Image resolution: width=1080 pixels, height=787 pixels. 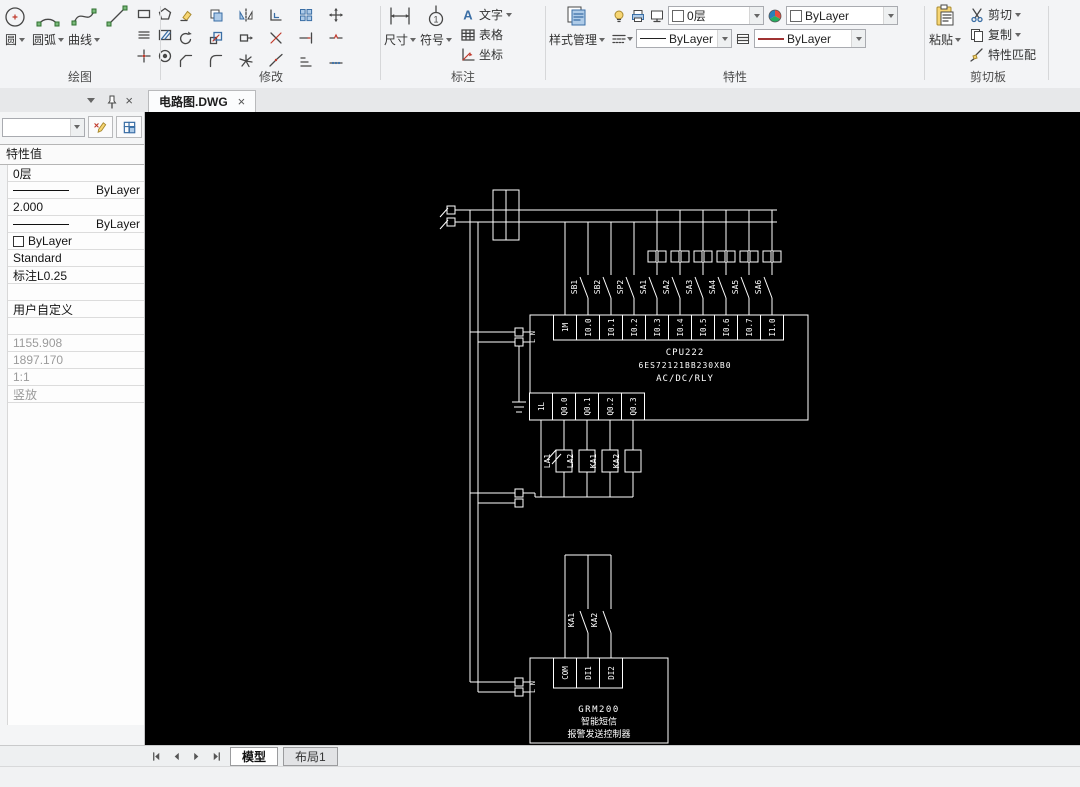 I want to click on plc-output-label: Q0.0, so click(x=564, y=406).